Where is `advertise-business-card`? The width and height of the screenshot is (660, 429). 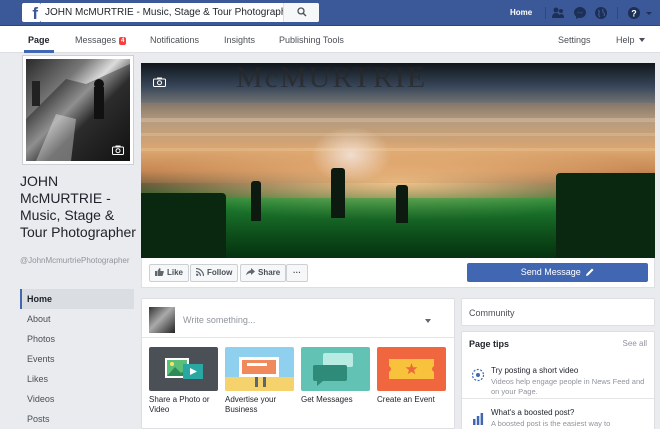 advertise-business-card is located at coordinates (259, 369).